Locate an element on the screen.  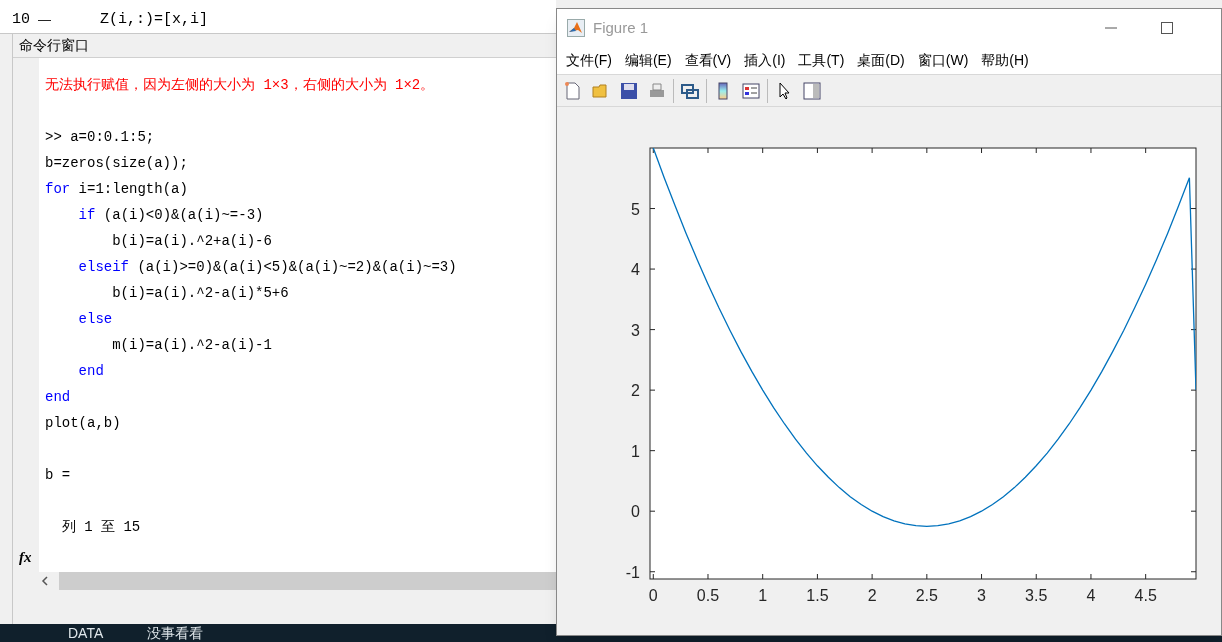
y-tick-label: 3 is located at coordinates (635, 330).